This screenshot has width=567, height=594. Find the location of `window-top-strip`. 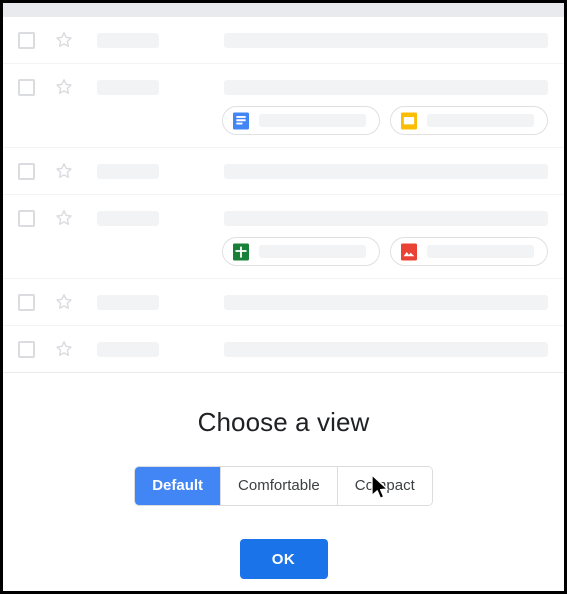

window-top-strip is located at coordinates (283, 10).